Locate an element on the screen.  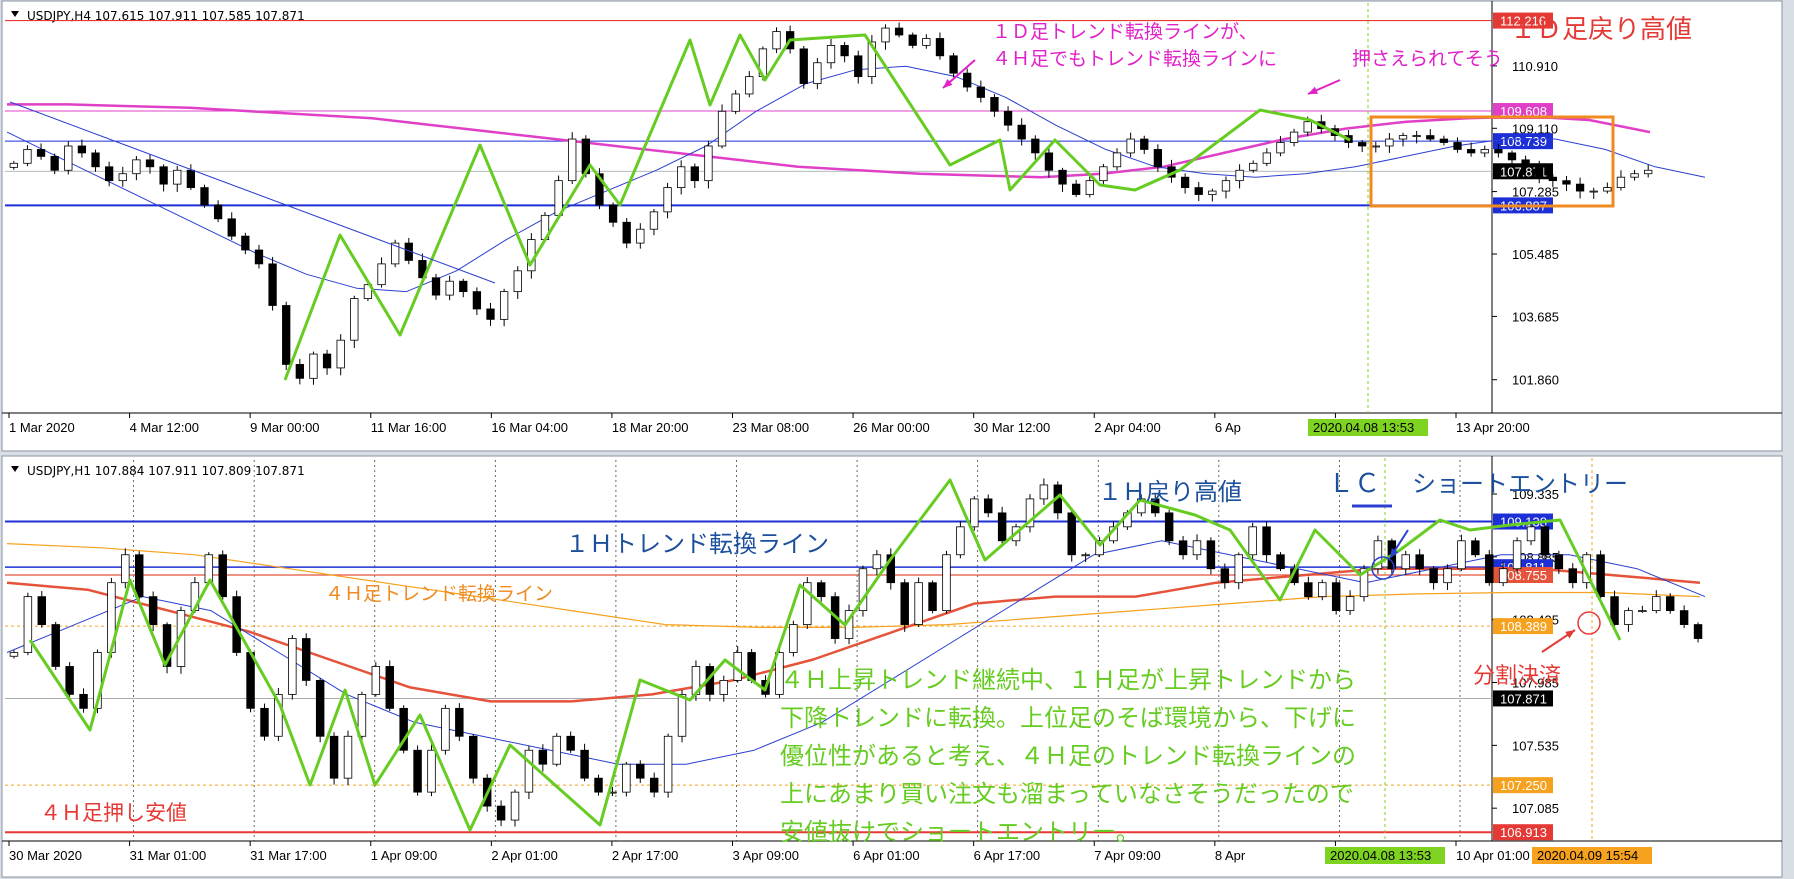
h4-x-tick-label: 9 Mar 00:00 is located at coordinates (284, 427).